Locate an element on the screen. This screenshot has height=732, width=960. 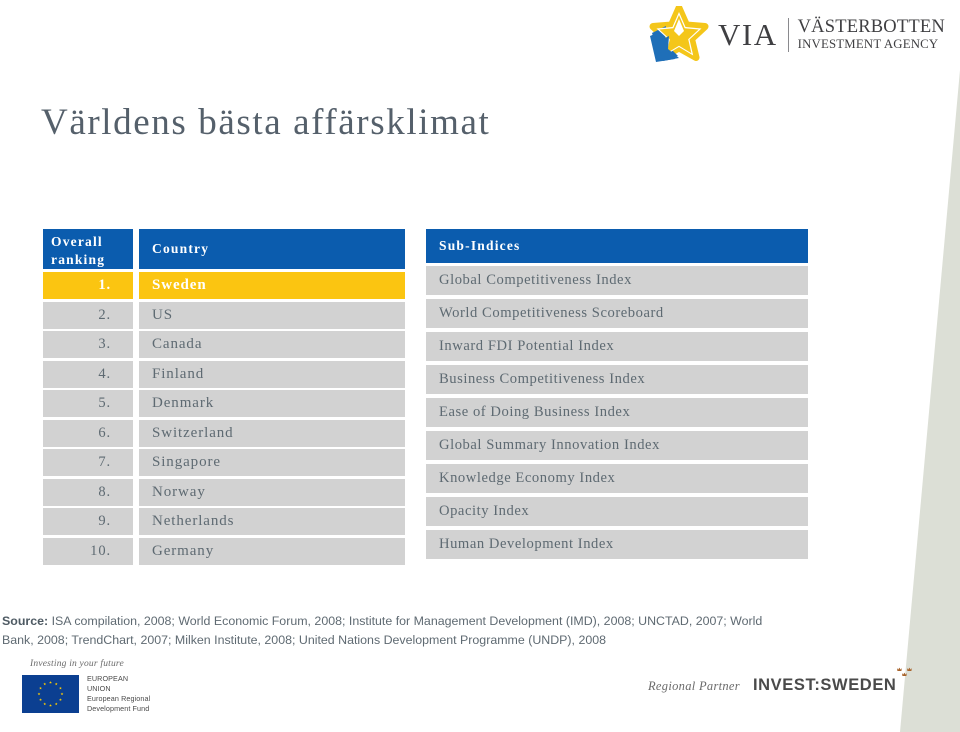
brand-acronym: VIA is located at coordinates (748, 34).